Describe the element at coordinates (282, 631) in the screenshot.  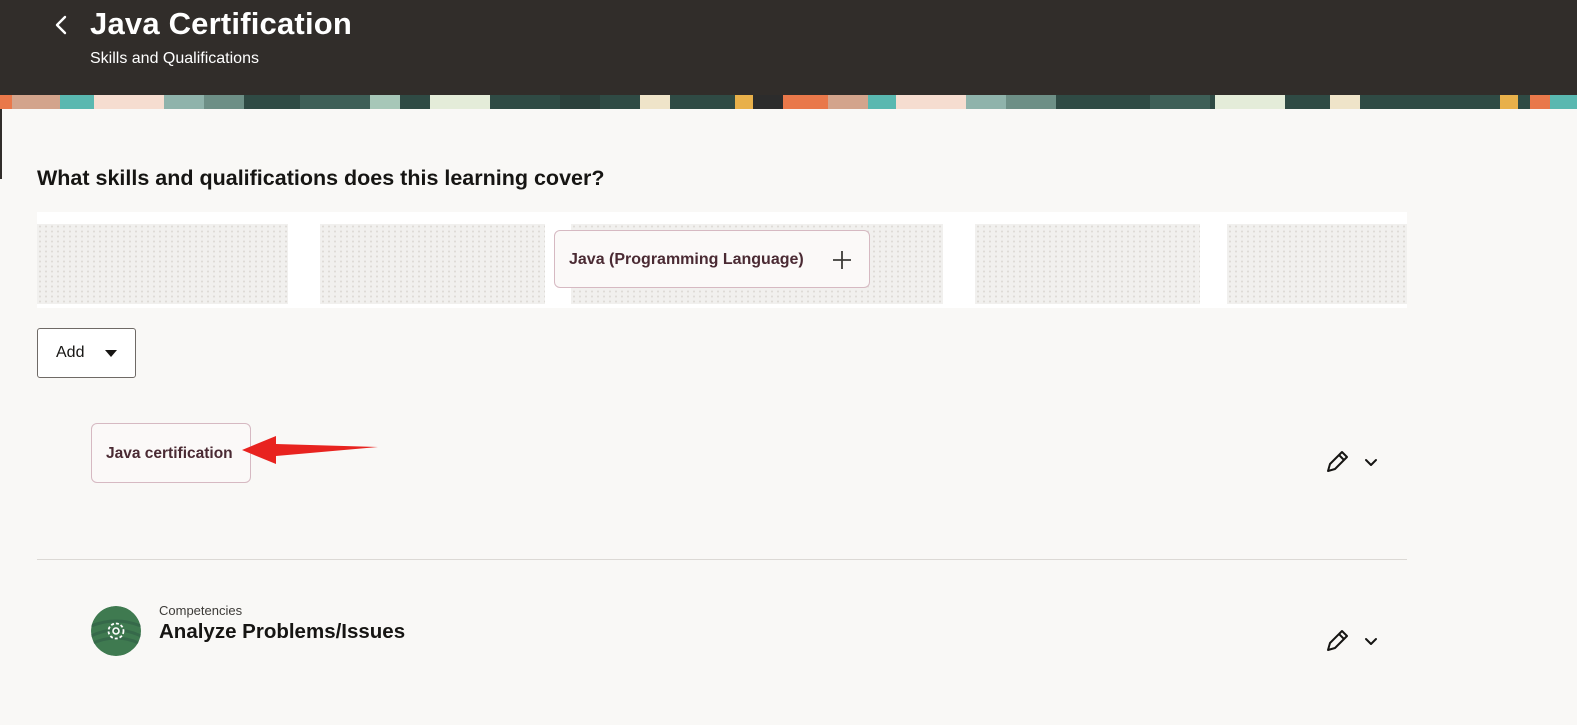
I see `competency-name: Analyze Problems/Issues` at that location.